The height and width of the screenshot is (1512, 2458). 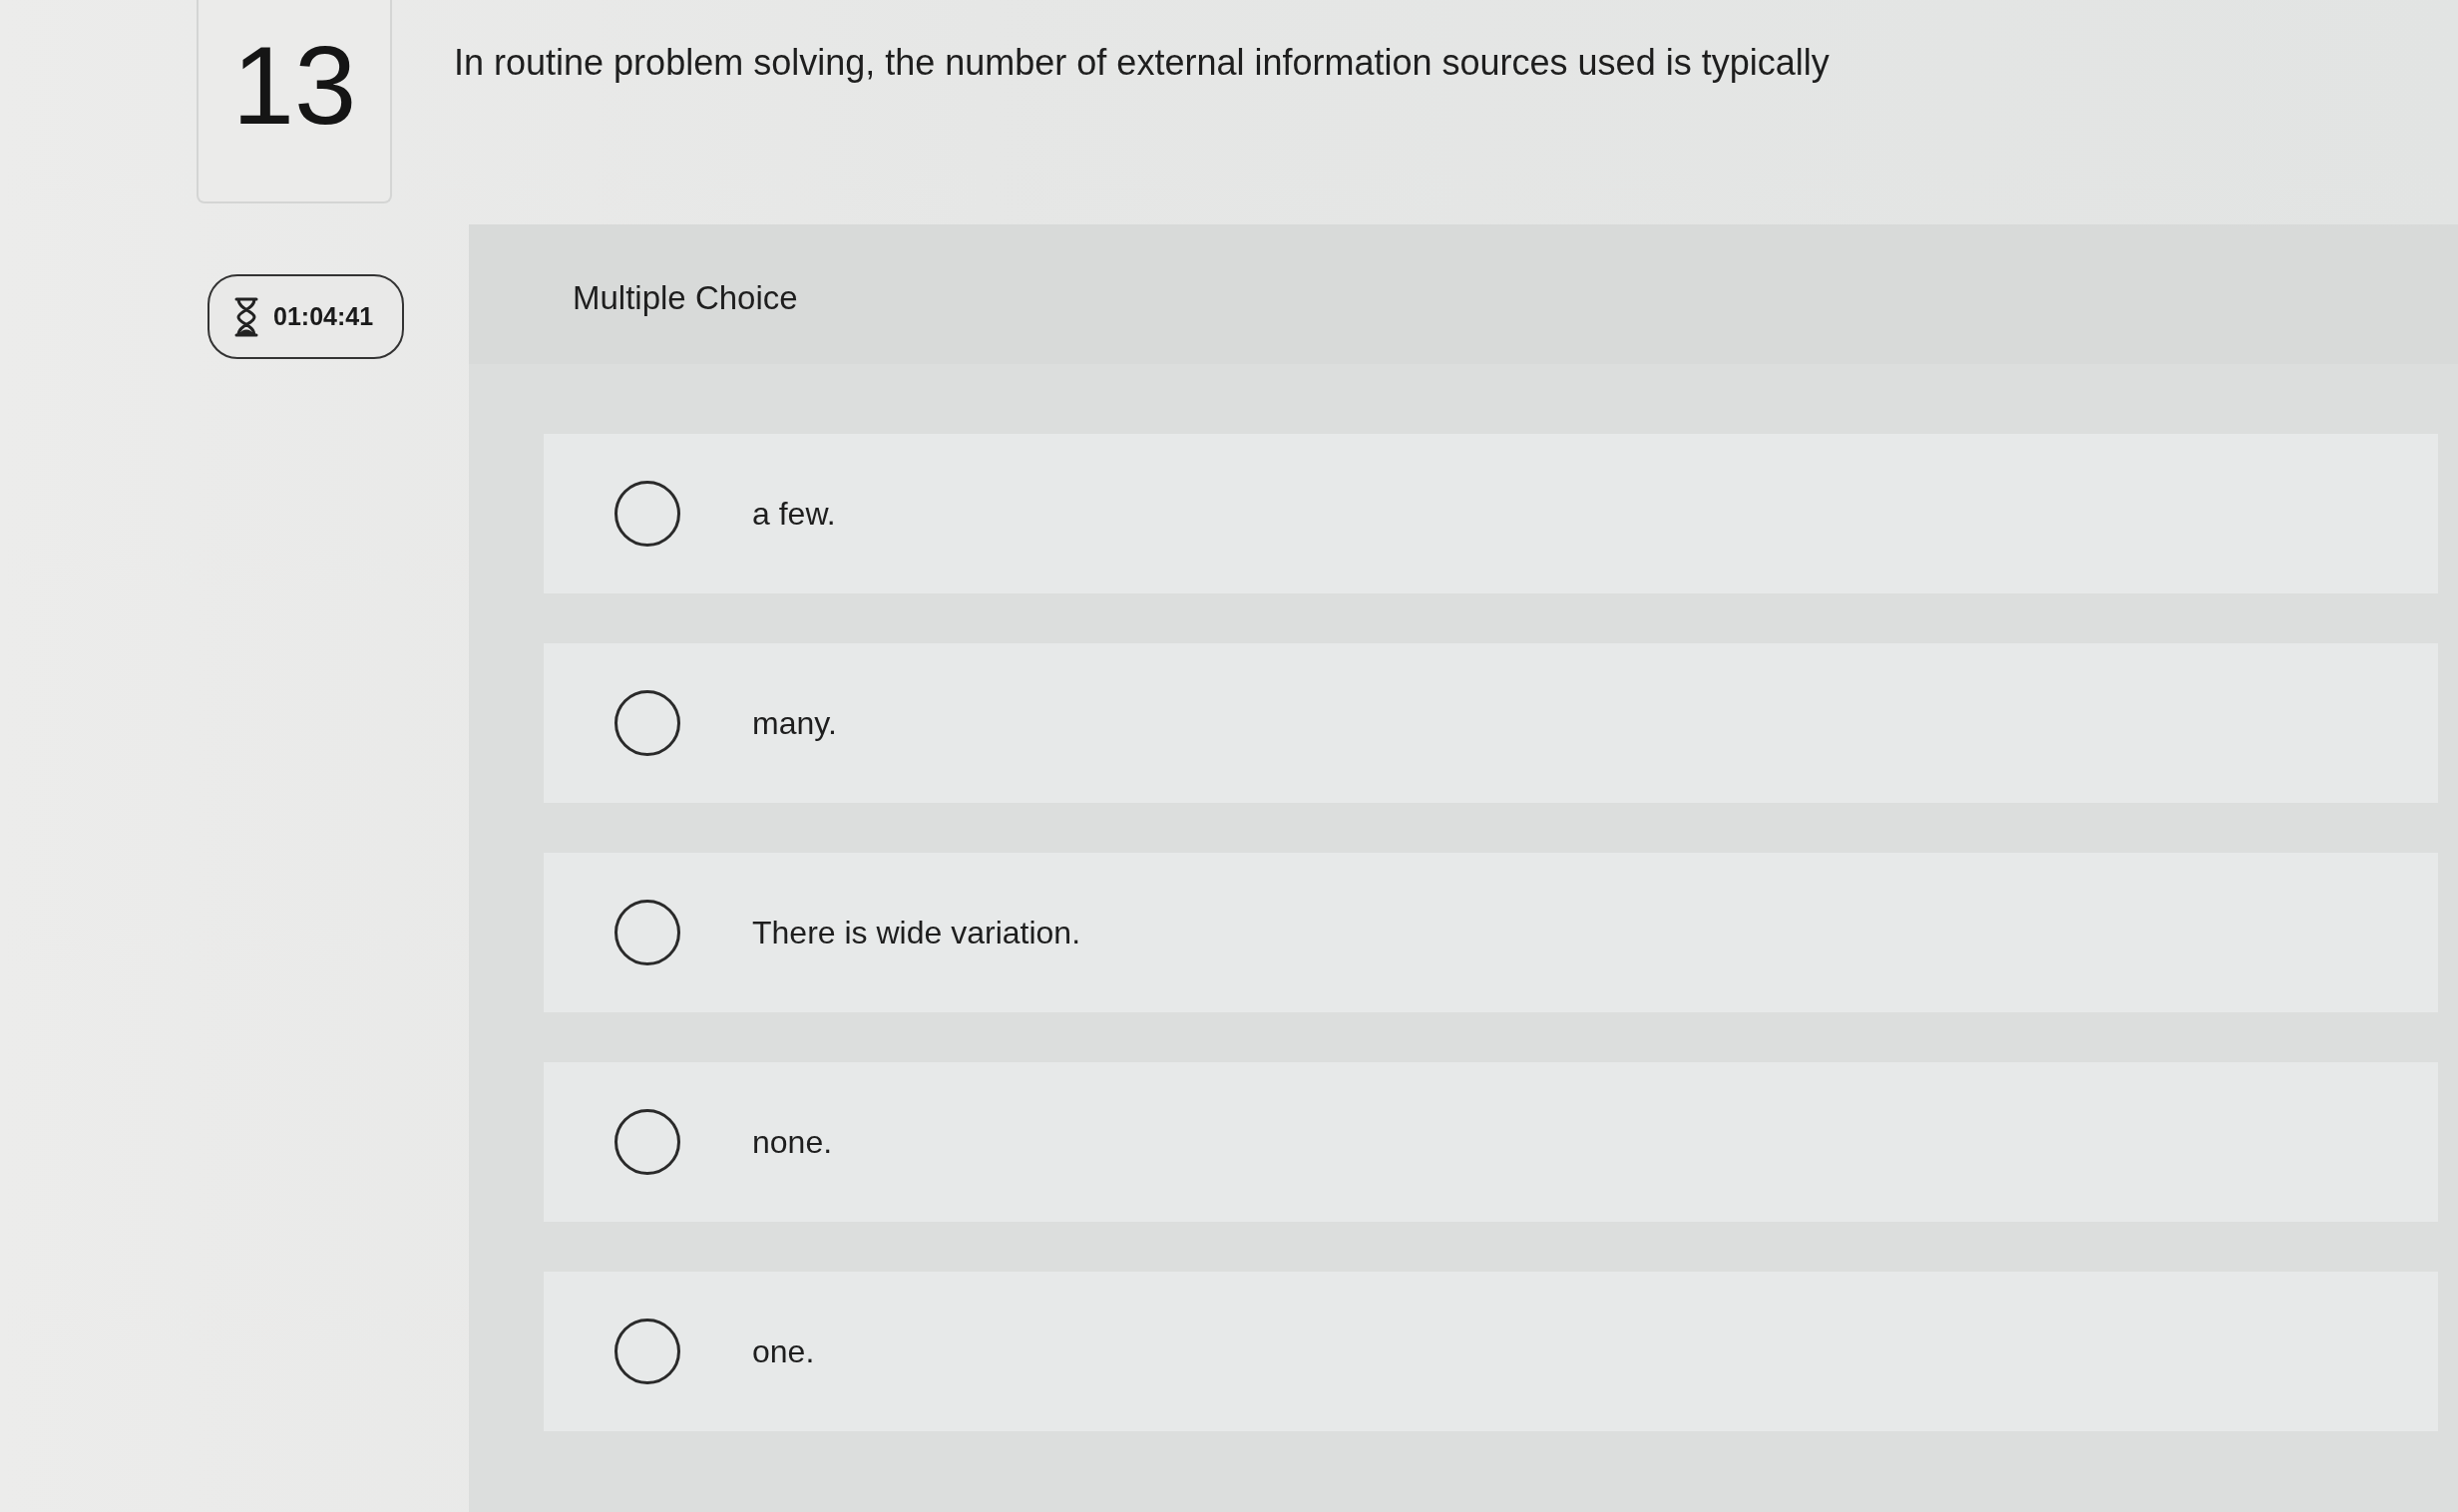 What do you see at coordinates (783, 1351) in the screenshot?
I see `option-label: one.` at bounding box center [783, 1351].